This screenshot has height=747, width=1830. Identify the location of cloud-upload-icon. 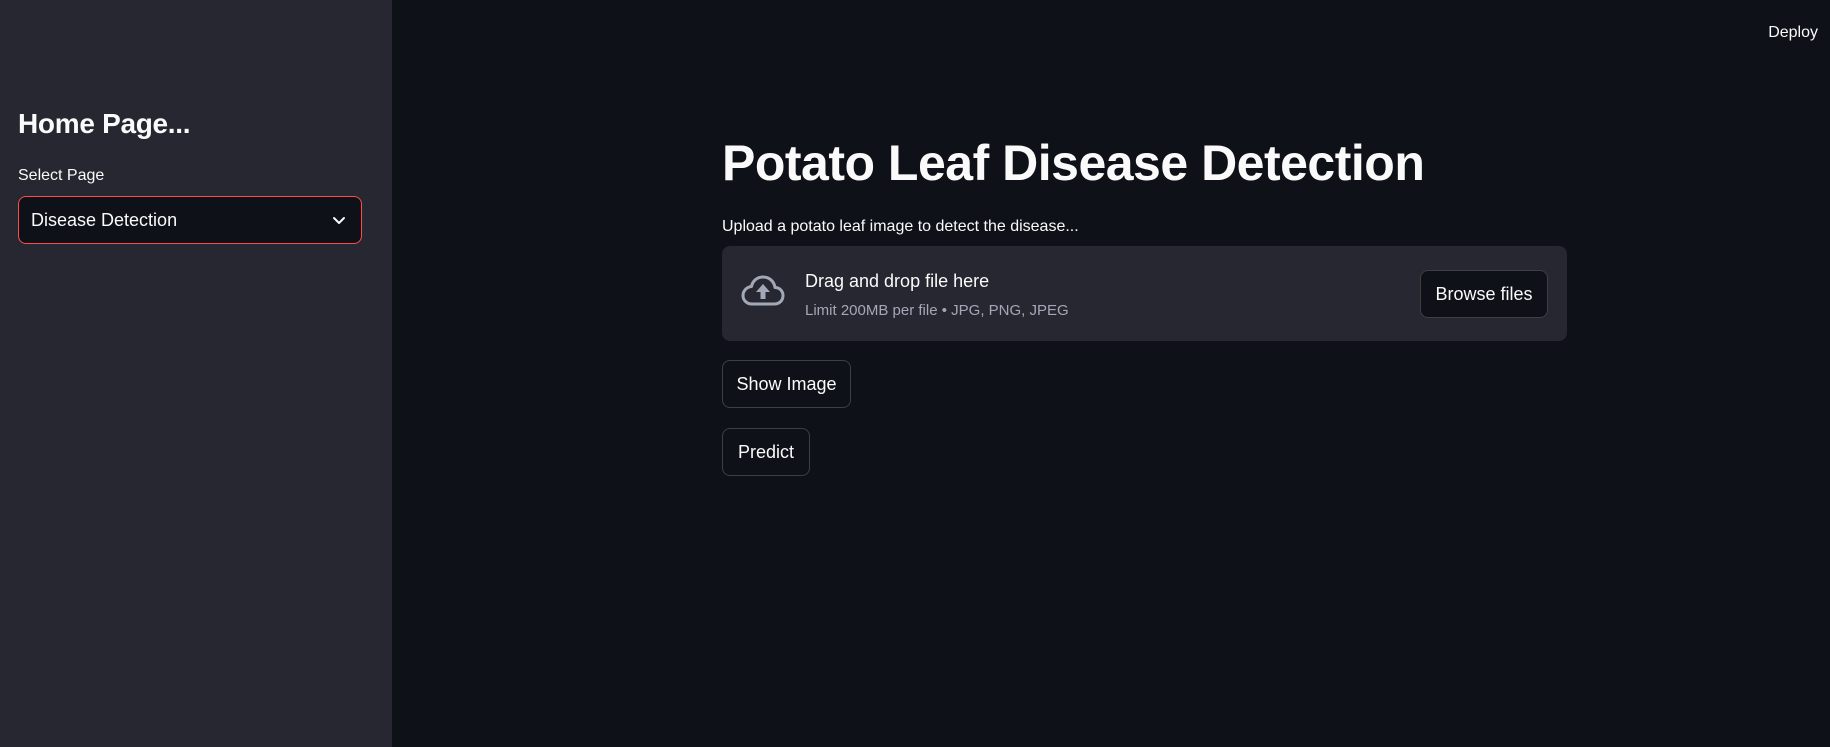
(763, 292).